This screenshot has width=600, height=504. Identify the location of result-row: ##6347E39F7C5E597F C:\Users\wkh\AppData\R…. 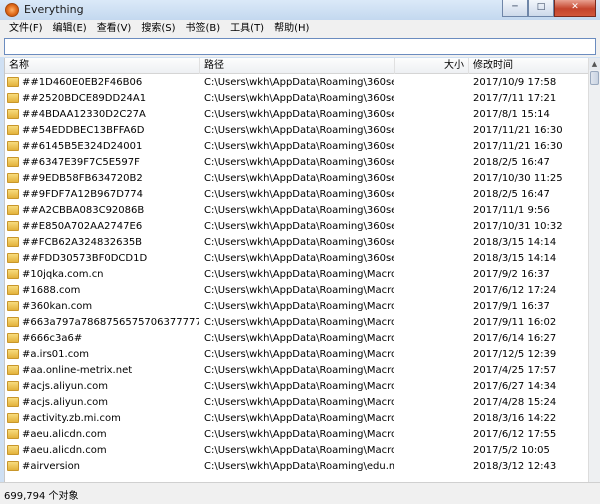
(297, 163).